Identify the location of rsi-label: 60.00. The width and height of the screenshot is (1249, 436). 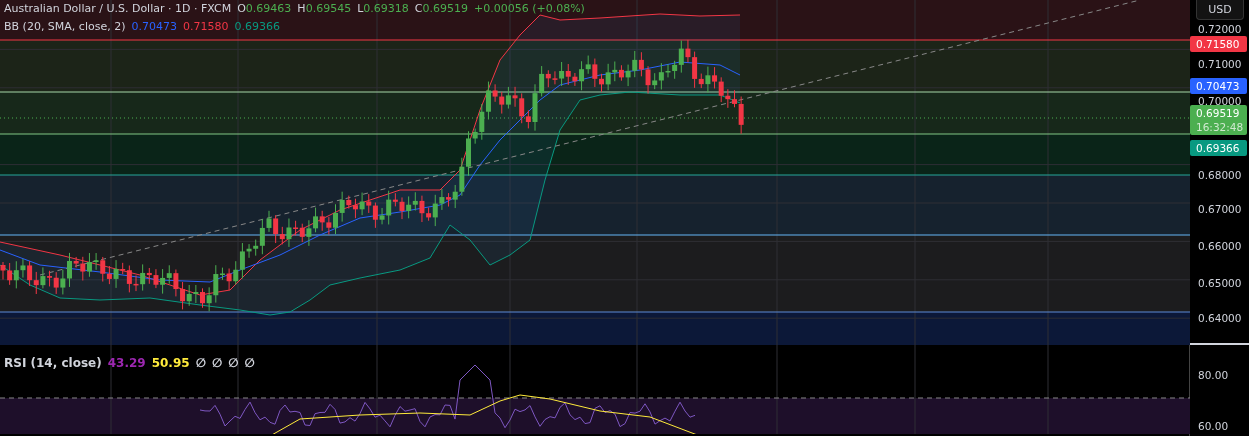
(1213, 426).